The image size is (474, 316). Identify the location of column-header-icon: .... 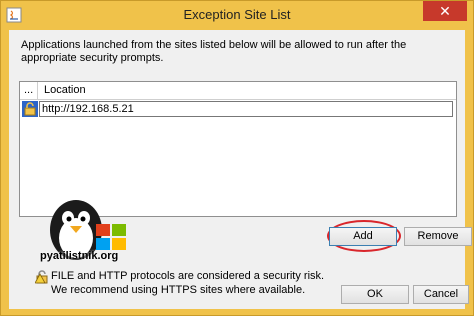
(28, 90).